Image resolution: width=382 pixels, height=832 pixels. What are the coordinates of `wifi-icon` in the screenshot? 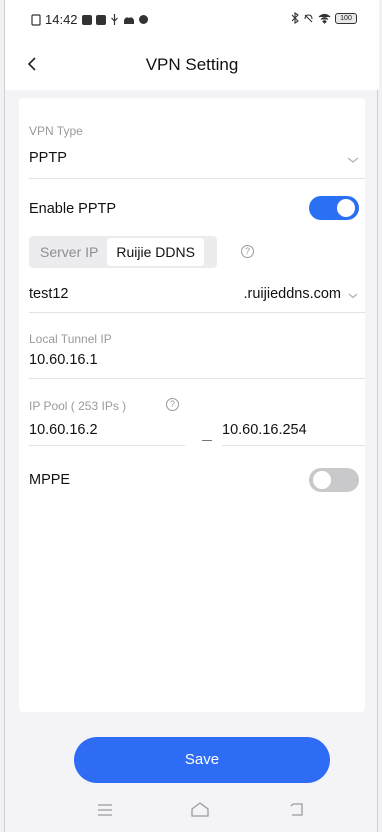 It's located at (324, 18).